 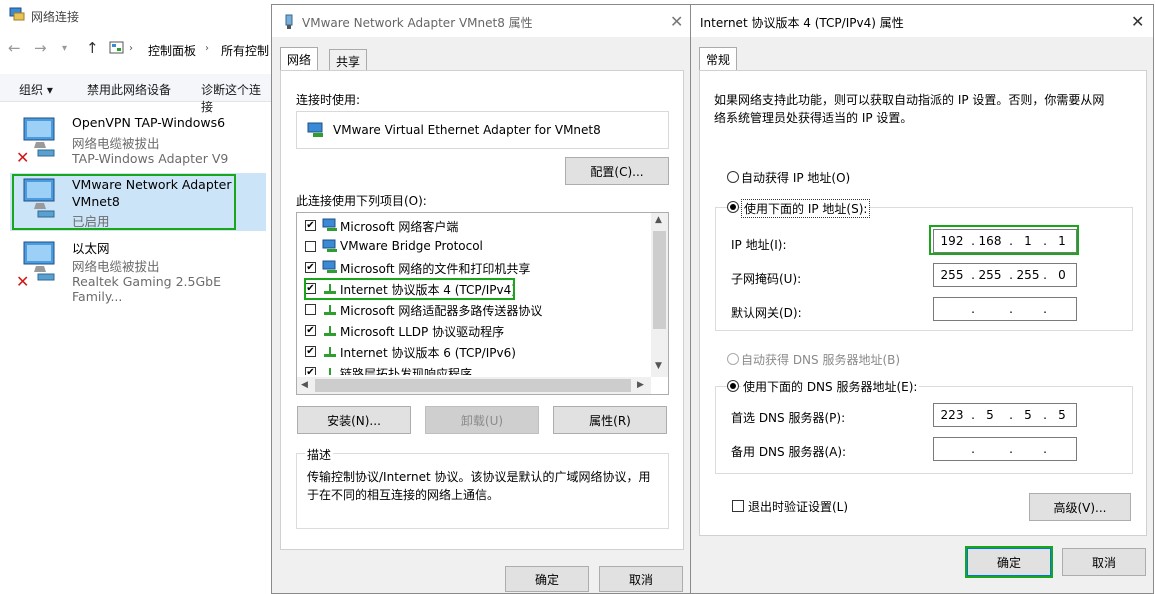 What do you see at coordinates (129, 89) in the screenshot?
I see `disable-device-button: 禁用此网络设备` at bounding box center [129, 89].